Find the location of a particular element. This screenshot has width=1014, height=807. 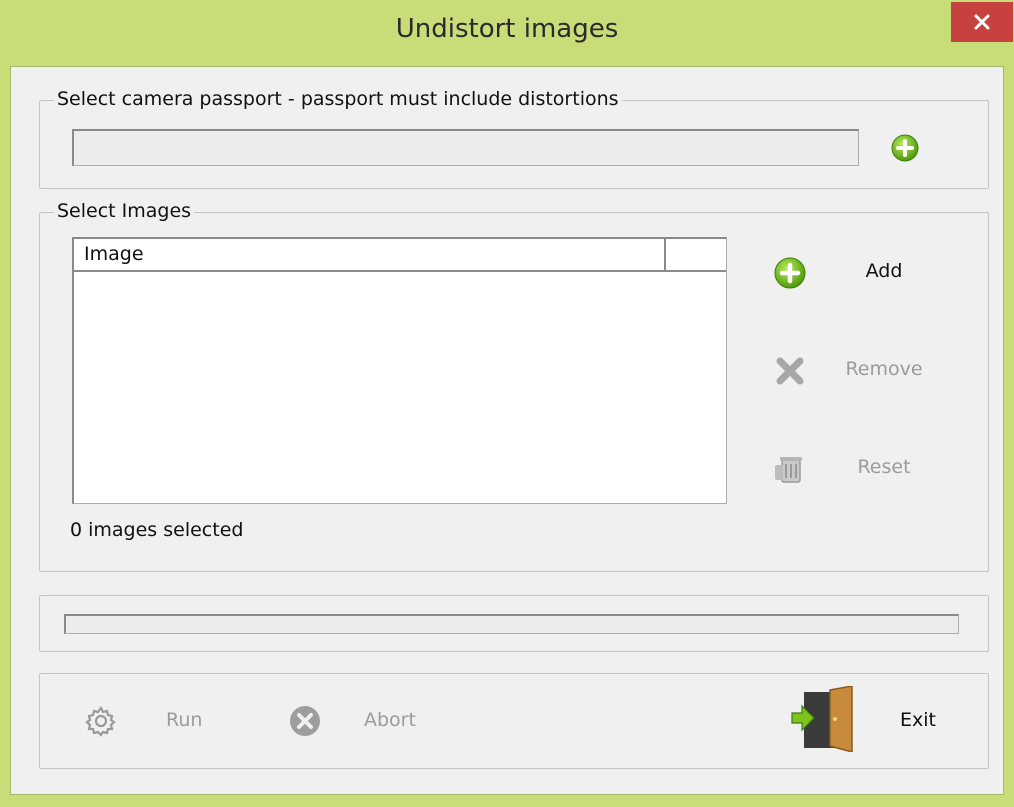

remove-image-button: Remove is located at coordinates (857, 371).